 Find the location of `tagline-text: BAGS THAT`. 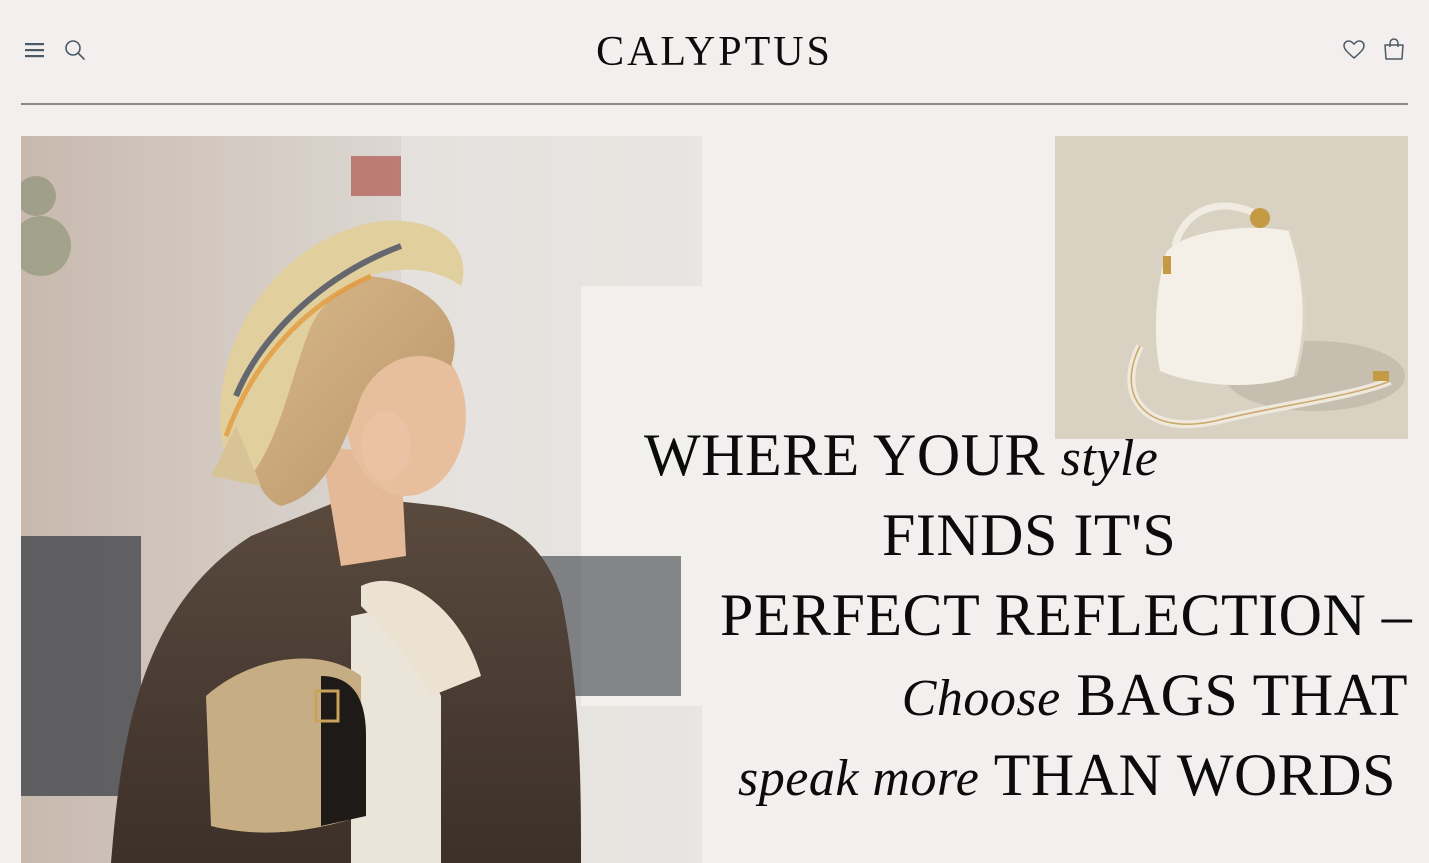

tagline-text: BAGS THAT is located at coordinates (1242, 695).